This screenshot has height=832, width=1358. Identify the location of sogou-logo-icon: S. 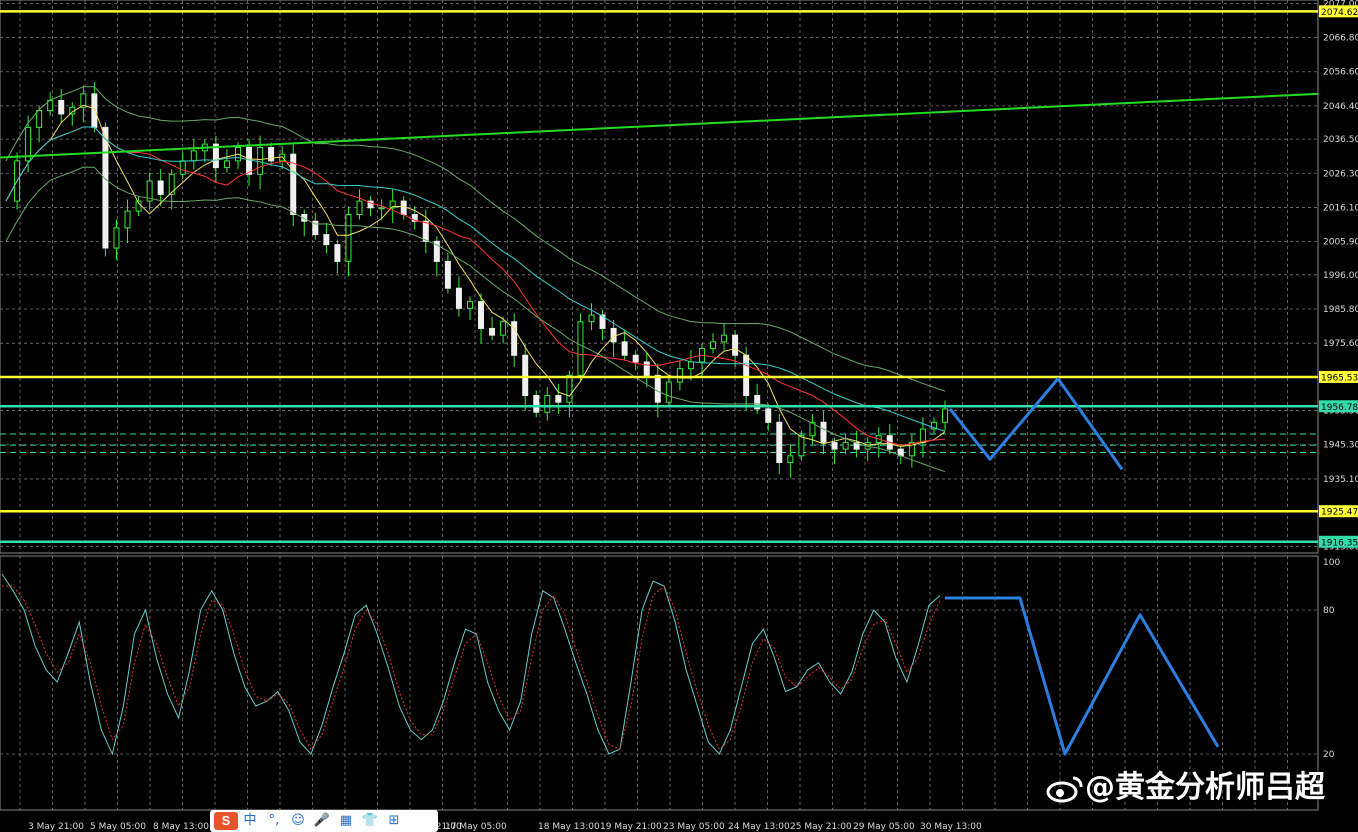
(226, 821).